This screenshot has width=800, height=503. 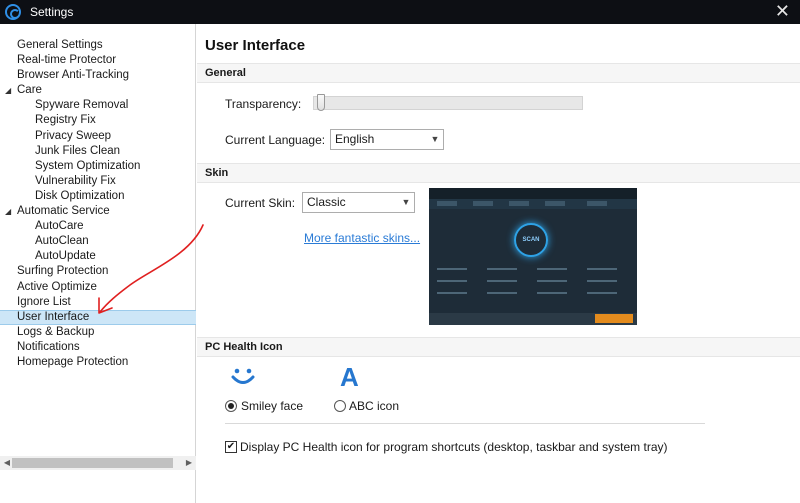 I want to click on sidebar-item-disk-optimization: Disk Optimization, so click(x=98, y=196).